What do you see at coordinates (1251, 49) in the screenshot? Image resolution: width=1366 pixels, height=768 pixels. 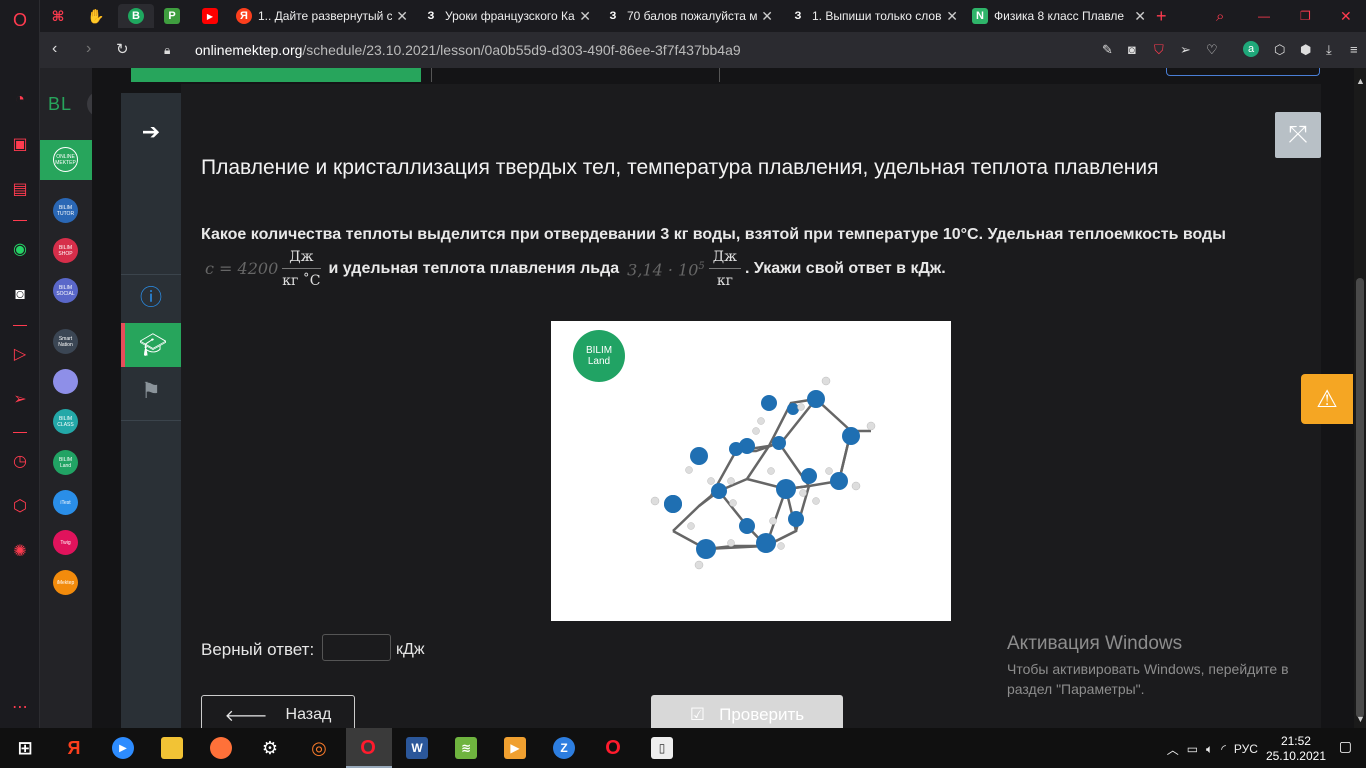 I see `extension-a-icon: a` at bounding box center [1251, 49].